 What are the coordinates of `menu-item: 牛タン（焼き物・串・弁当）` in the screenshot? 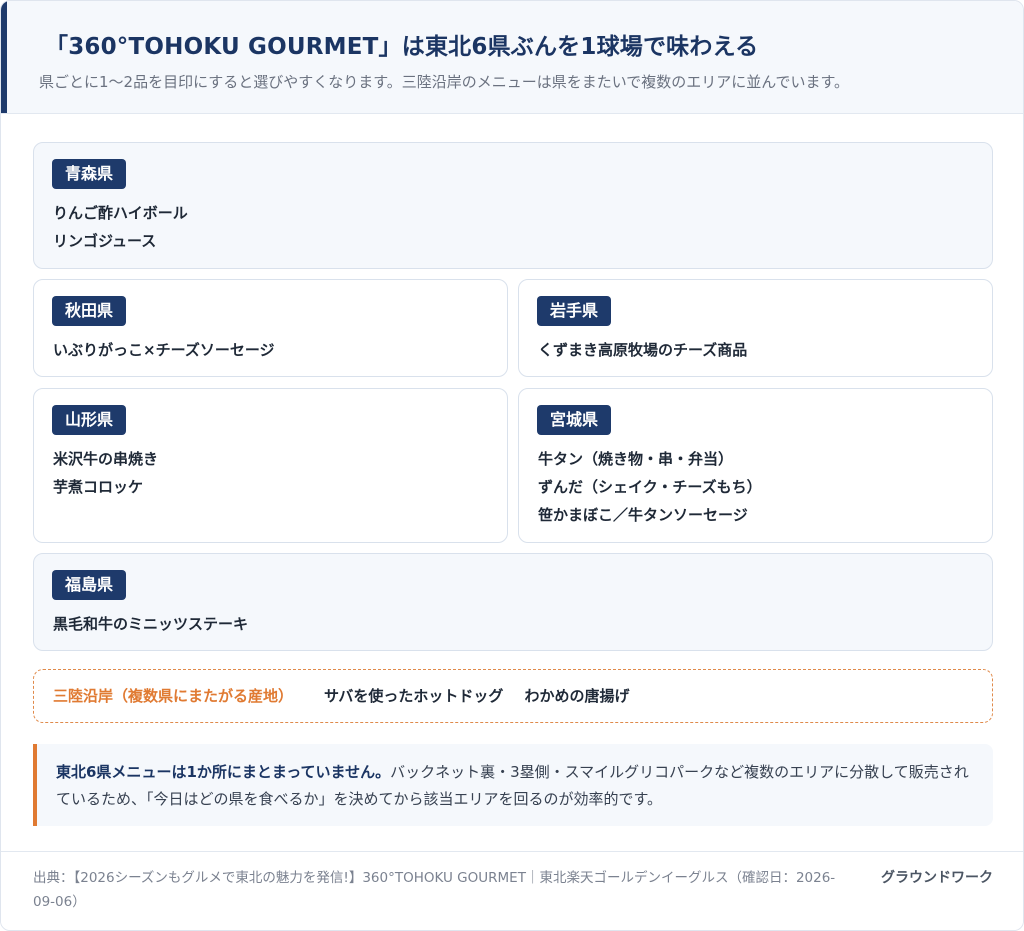 It's located at (636, 459).